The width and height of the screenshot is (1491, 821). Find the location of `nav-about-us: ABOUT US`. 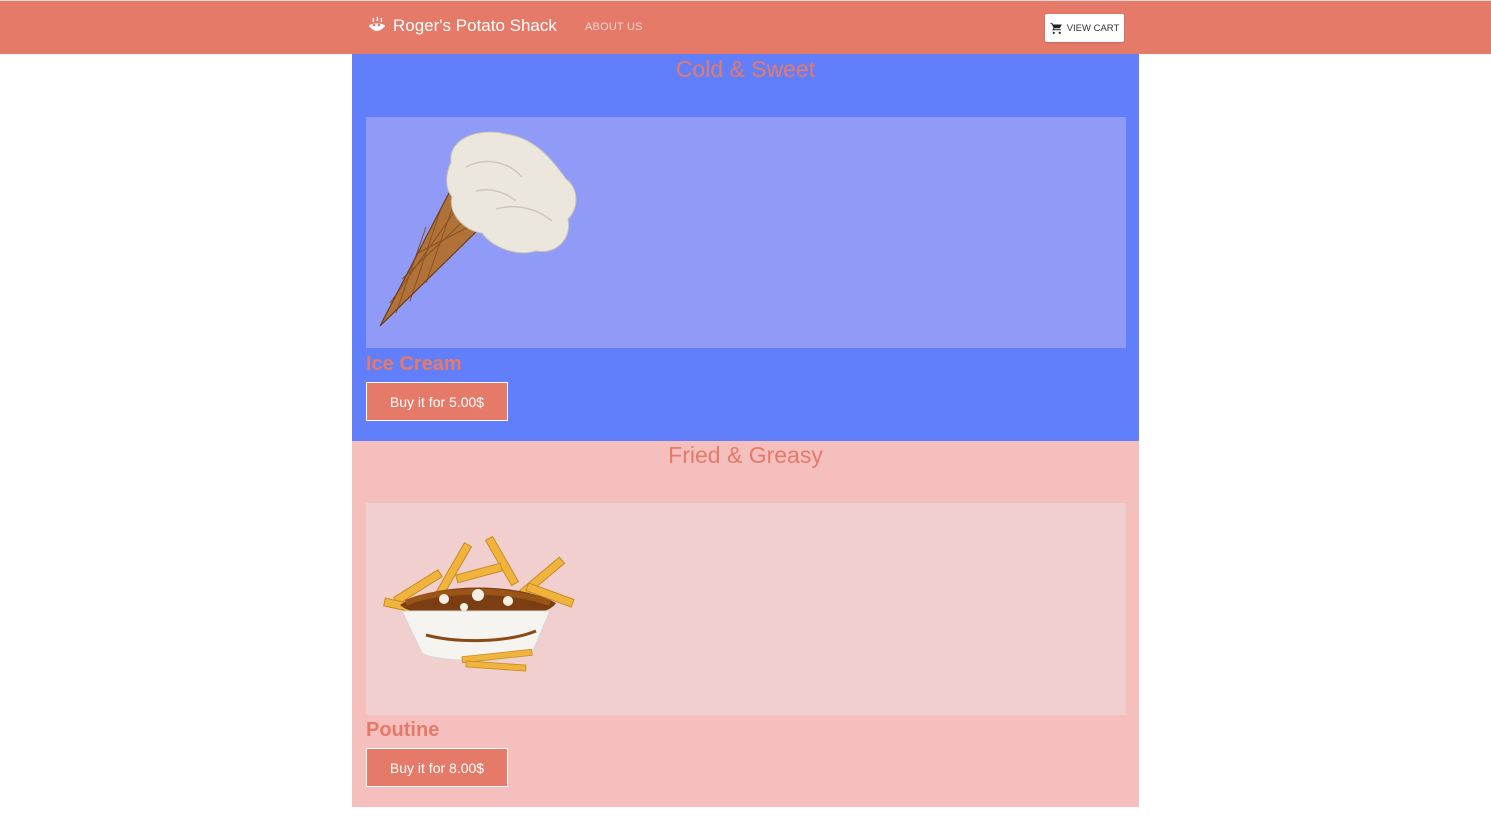

nav-about-us: ABOUT US is located at coordinates (614, 27).